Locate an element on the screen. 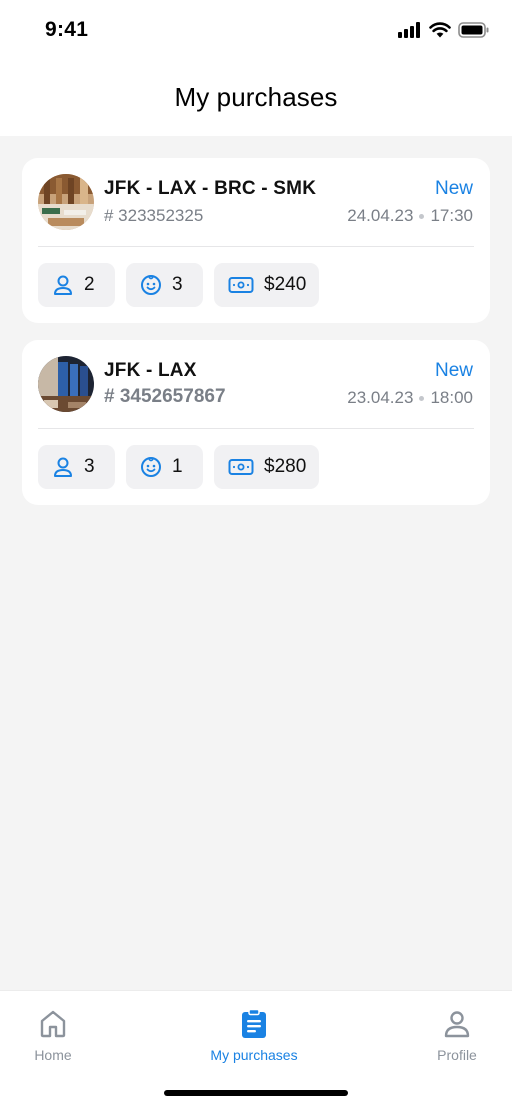 This screenshot has width=512, height=1109. adults-chip: 2 is located at coordinates (76, 285).